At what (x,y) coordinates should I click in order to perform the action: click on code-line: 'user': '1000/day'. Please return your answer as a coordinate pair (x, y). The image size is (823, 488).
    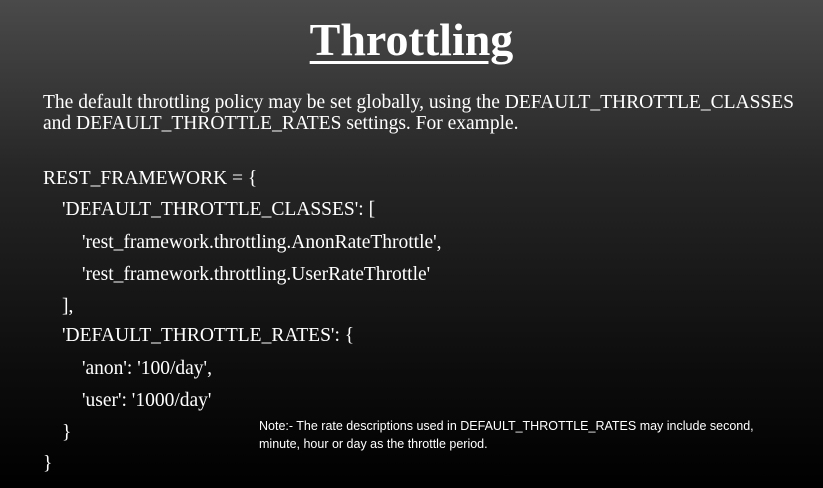
    Looking at the image, I should click on (147, 400).